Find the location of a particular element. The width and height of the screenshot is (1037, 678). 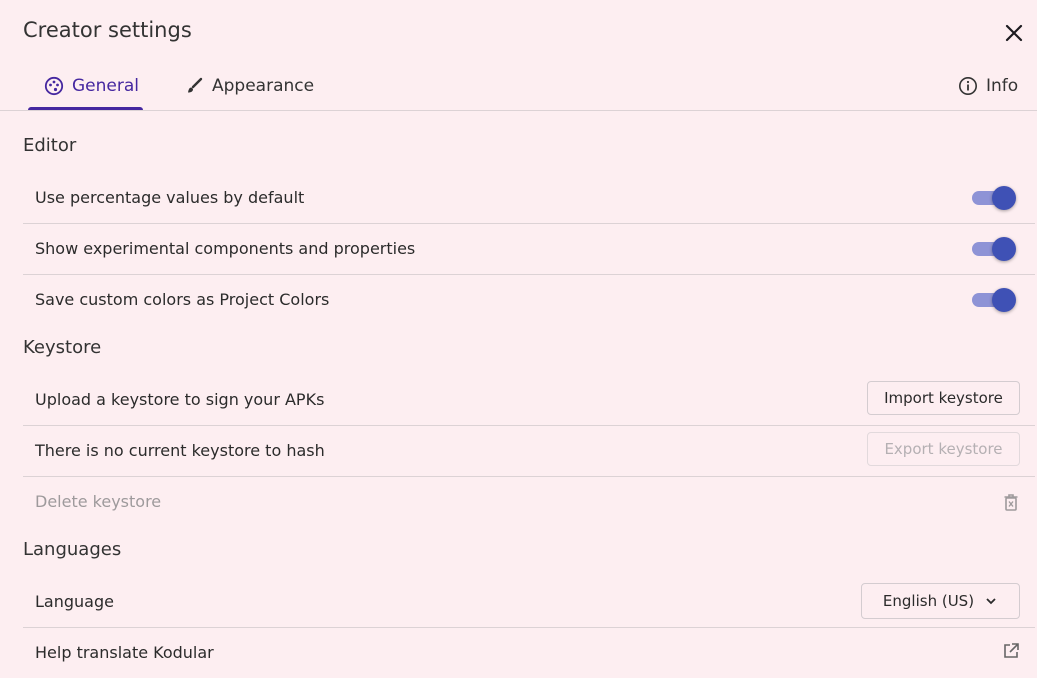

import-keystore-button: Import keystore is located at coordinates (943, 398).